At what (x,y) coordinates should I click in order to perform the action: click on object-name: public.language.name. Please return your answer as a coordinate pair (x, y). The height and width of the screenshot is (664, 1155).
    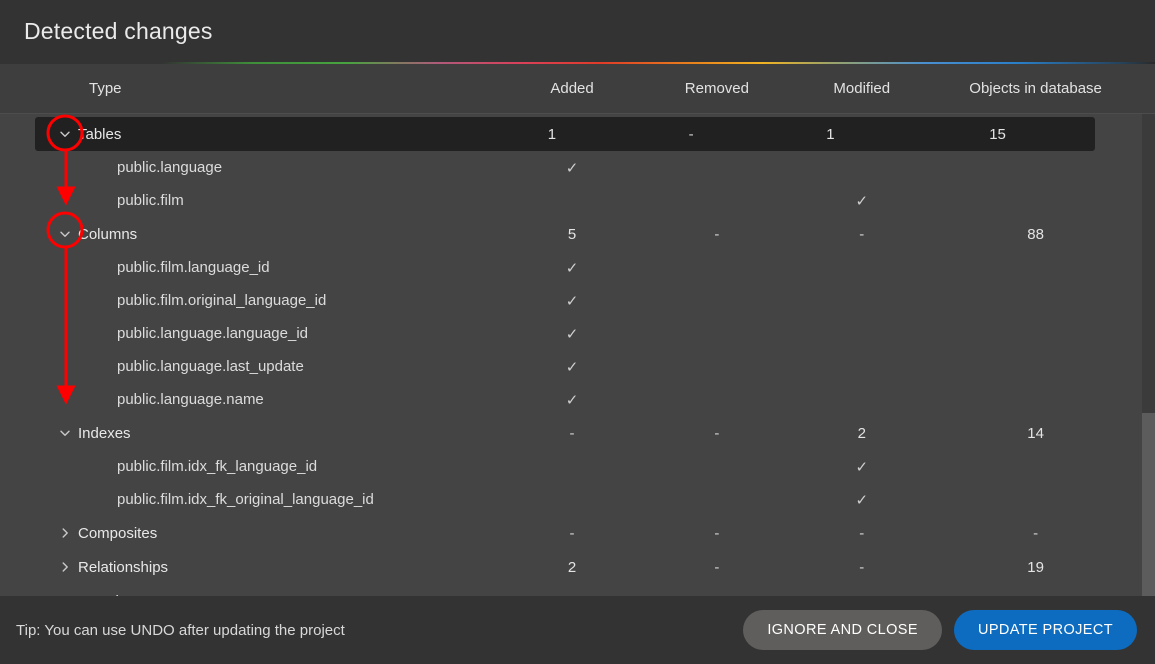
    Looking at the image, I should click on (190, 399).